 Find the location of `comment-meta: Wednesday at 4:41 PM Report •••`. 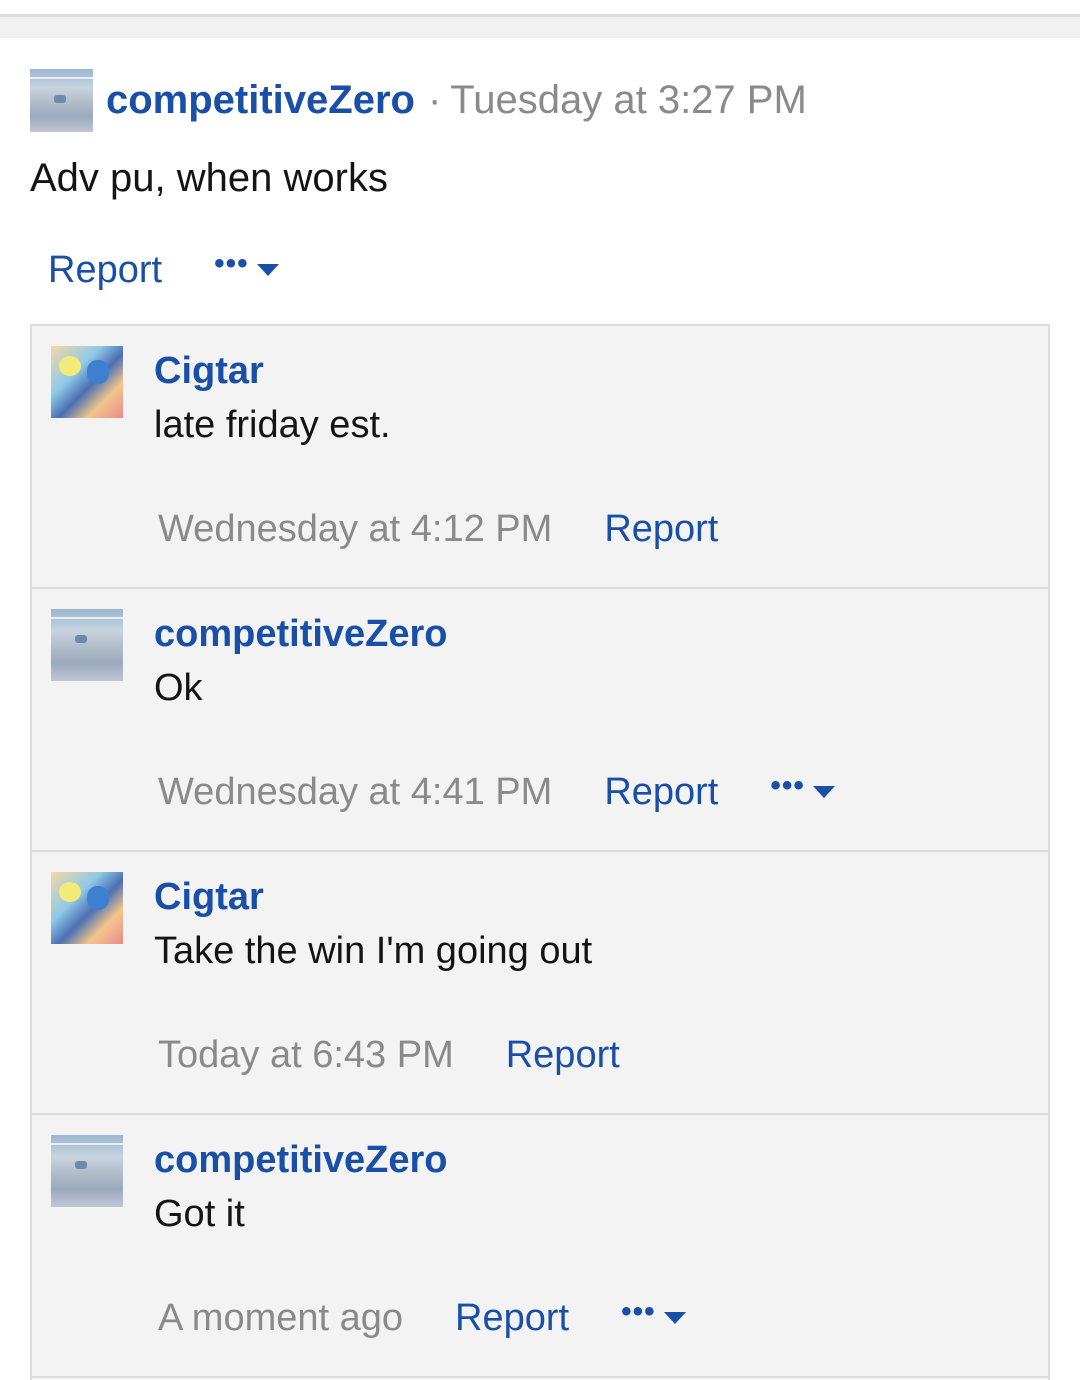

comment-meta: Wednesday at 4:41 PM Report ••• is located at coordinates (496, 792).